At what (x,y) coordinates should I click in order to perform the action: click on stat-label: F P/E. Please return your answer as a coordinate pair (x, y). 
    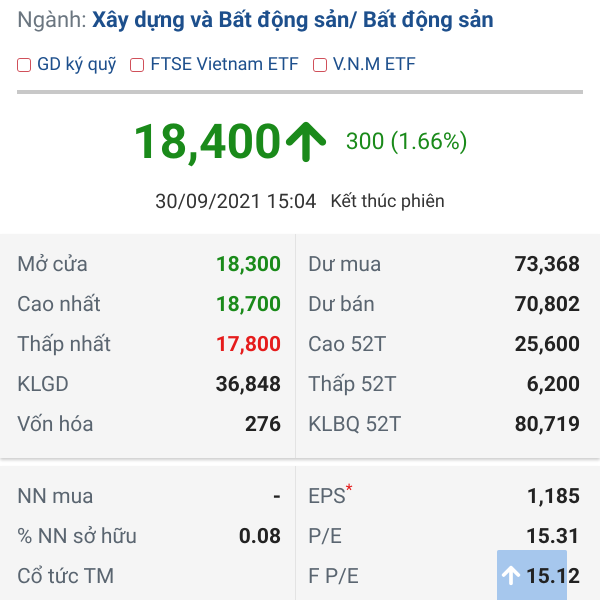
    Looking at the image, I should click on (333, 578).